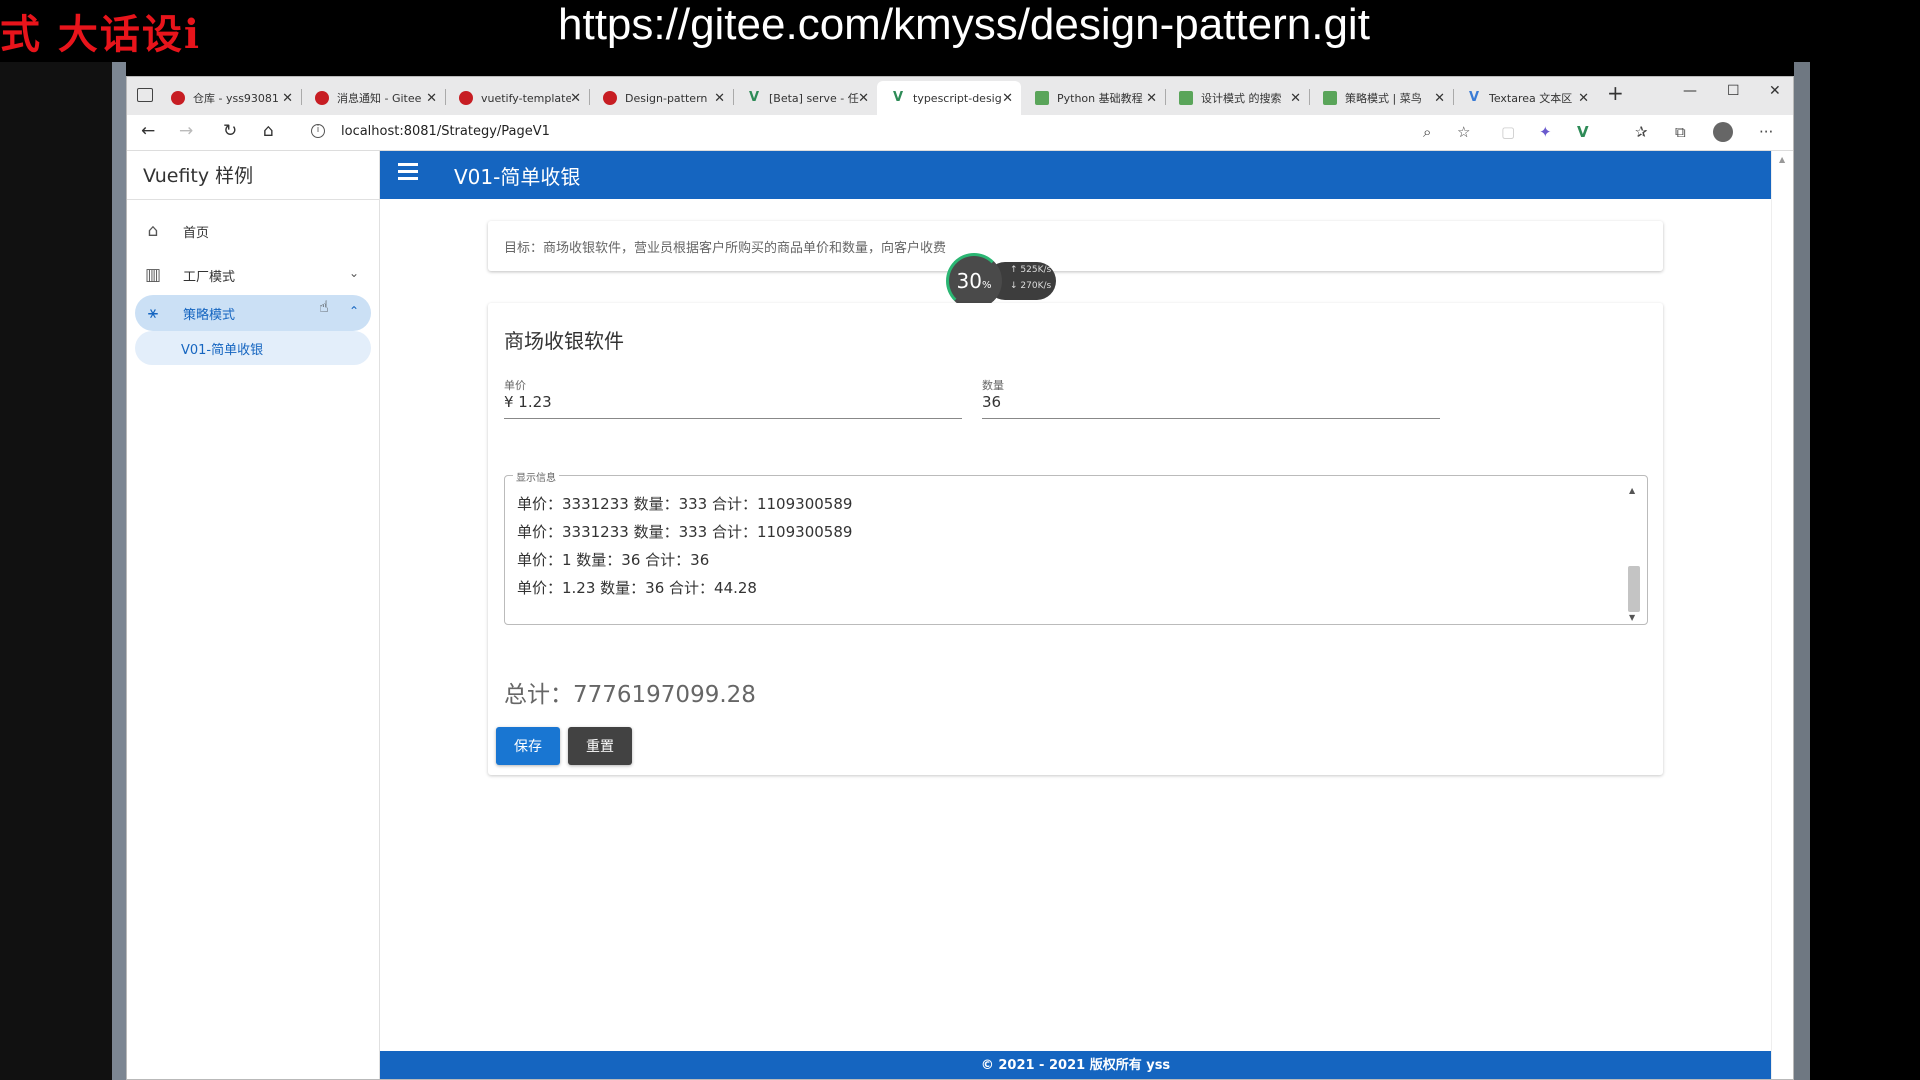 The height and width of the screenshot is (1080, 1920). I want to click on card-title: 商场收银软件, so click(564, 341).